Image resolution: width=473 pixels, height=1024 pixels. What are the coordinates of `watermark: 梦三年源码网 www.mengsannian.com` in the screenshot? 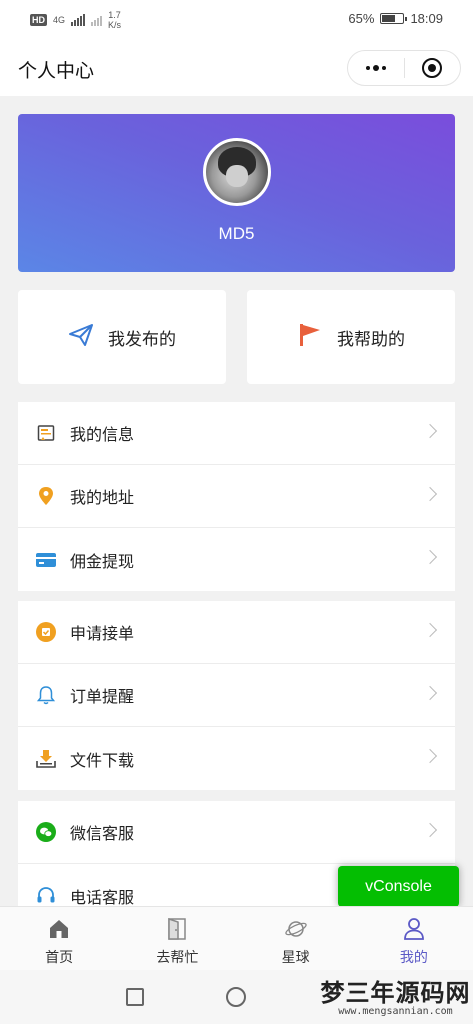 It's located at (395, 999).